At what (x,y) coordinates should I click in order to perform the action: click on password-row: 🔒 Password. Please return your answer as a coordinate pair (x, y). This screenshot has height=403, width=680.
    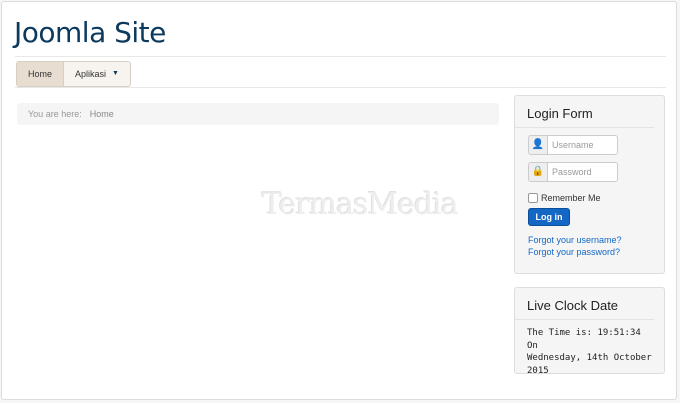
    Looking at the image, I should click on (596, 172).